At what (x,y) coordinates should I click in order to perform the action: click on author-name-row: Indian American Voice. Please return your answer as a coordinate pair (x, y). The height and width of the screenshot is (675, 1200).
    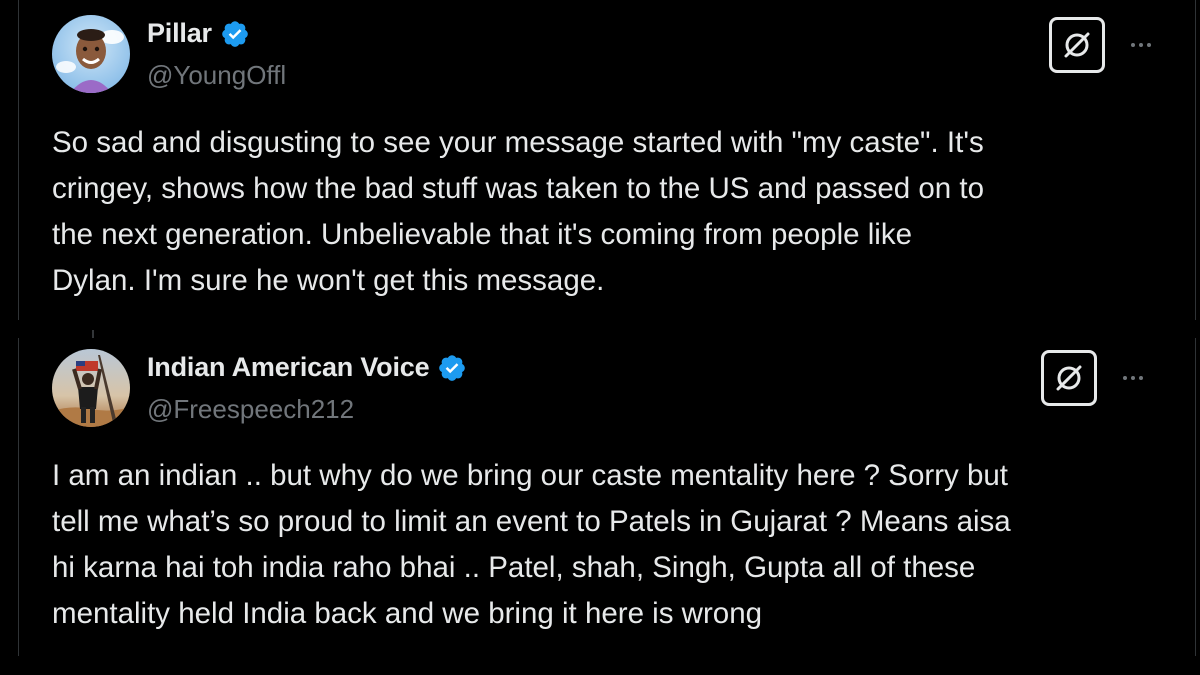
    Looking at the image, I should click on (307, 367).